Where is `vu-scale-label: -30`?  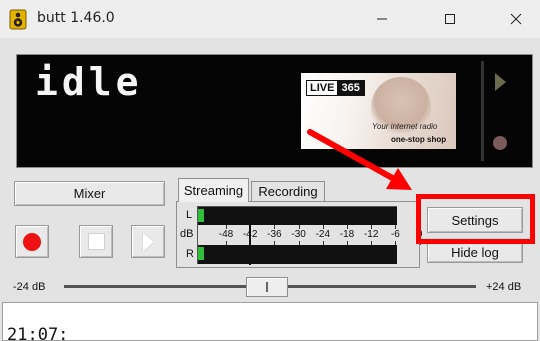
vu-scale-label: -30 is located at coordinates (298, 234).